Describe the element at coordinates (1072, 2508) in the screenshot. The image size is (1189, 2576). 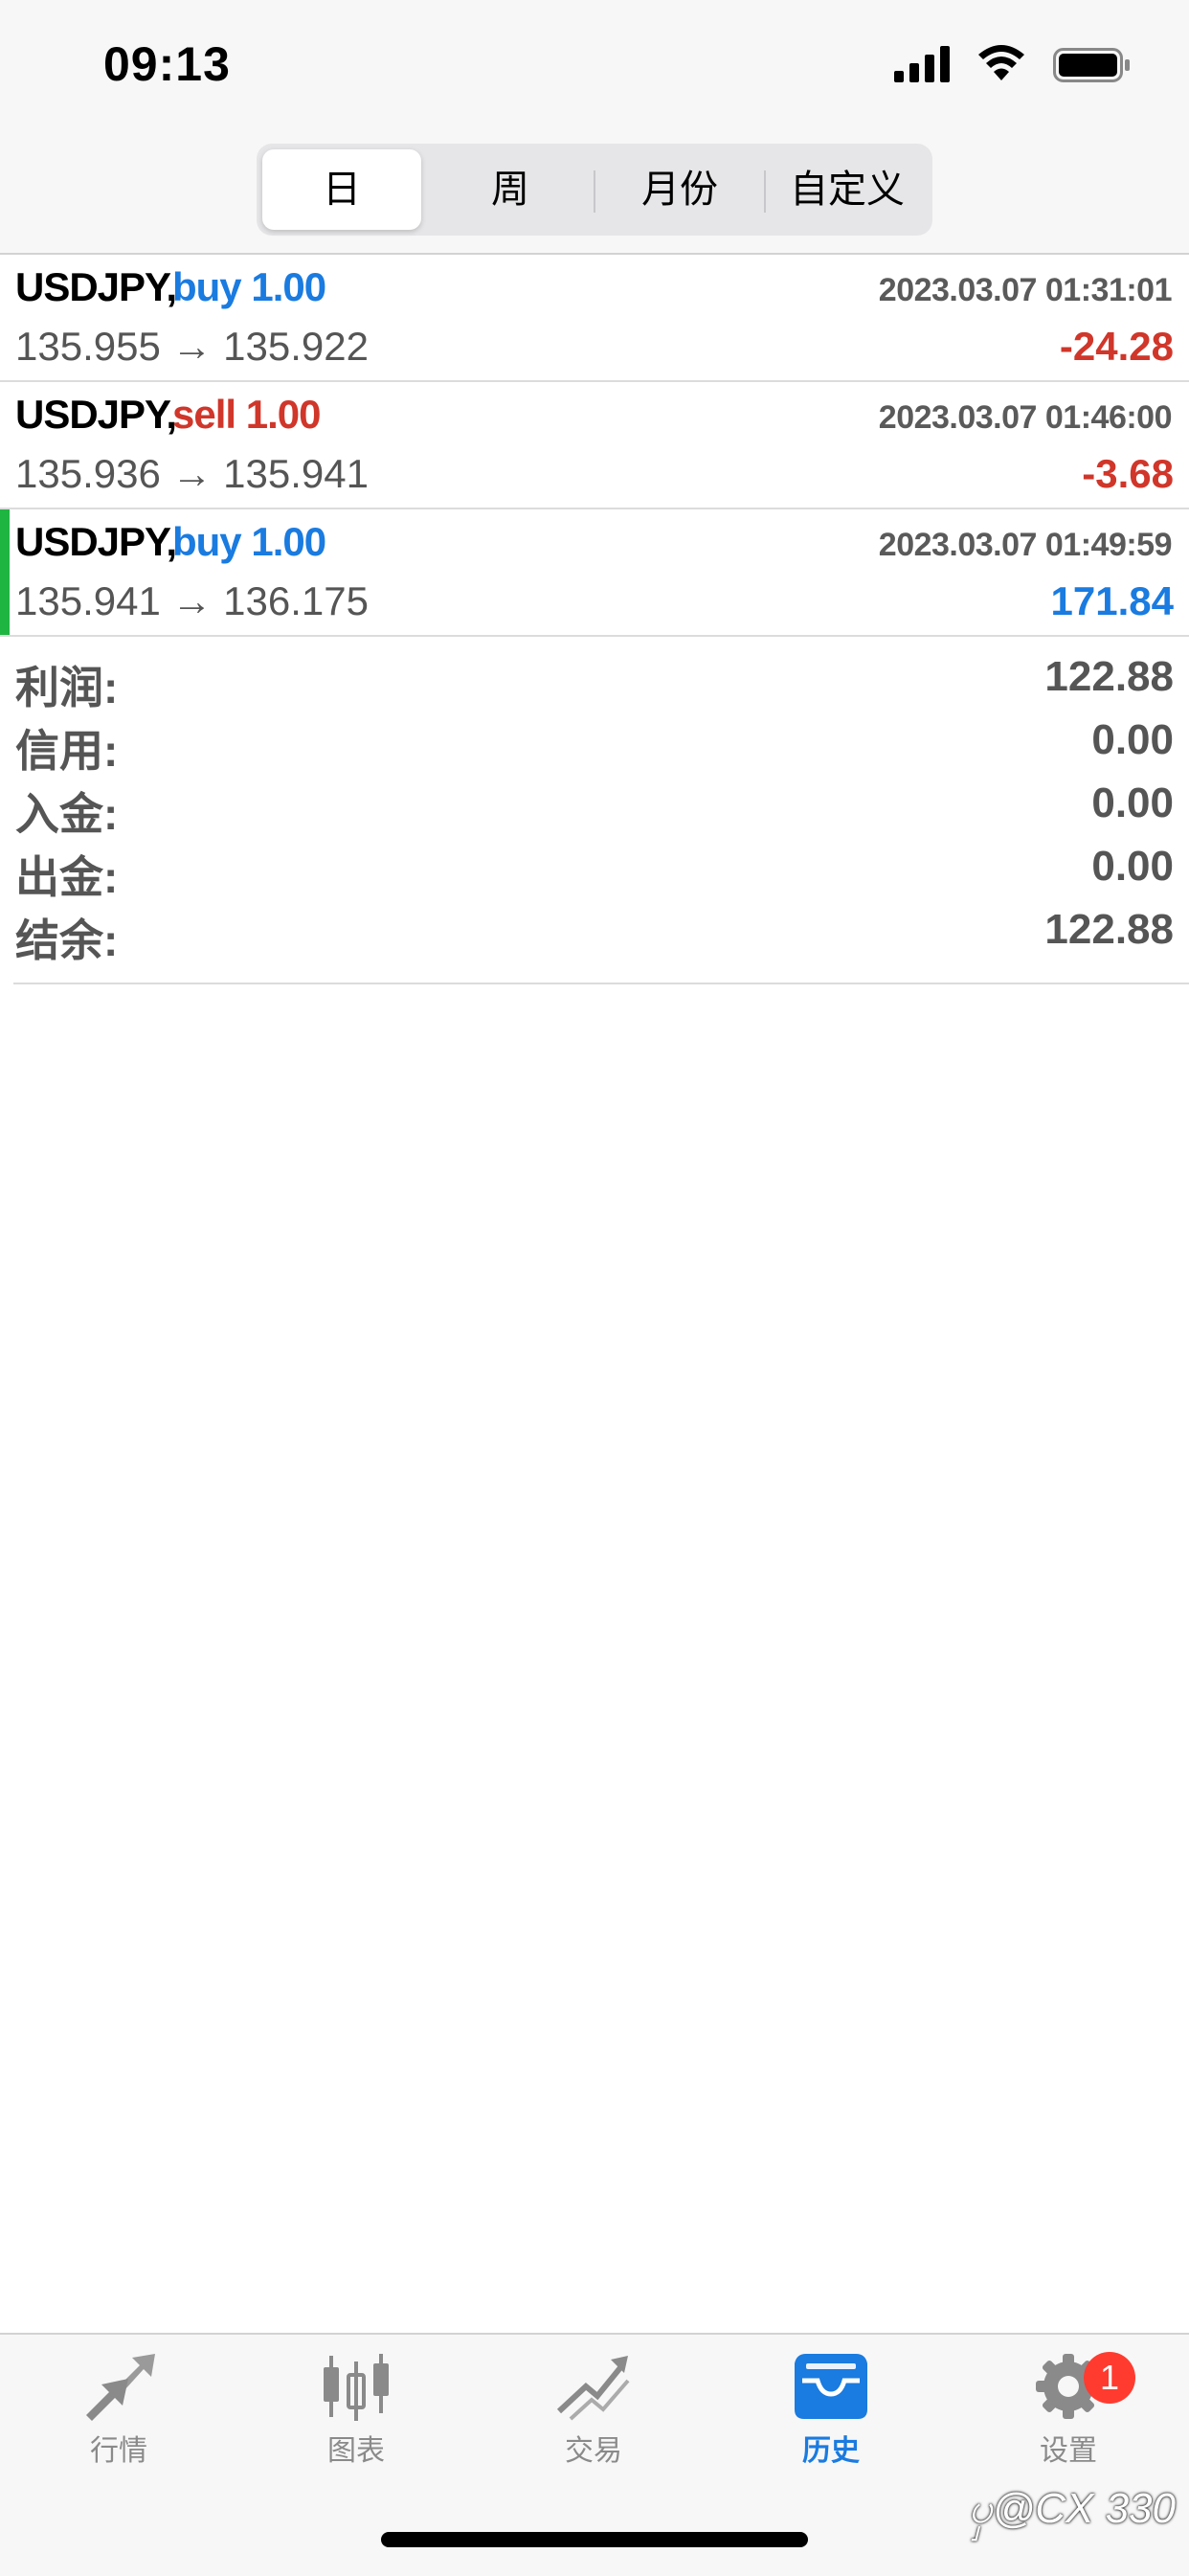
I see `watermark: ၦ@CX 330` at that location.